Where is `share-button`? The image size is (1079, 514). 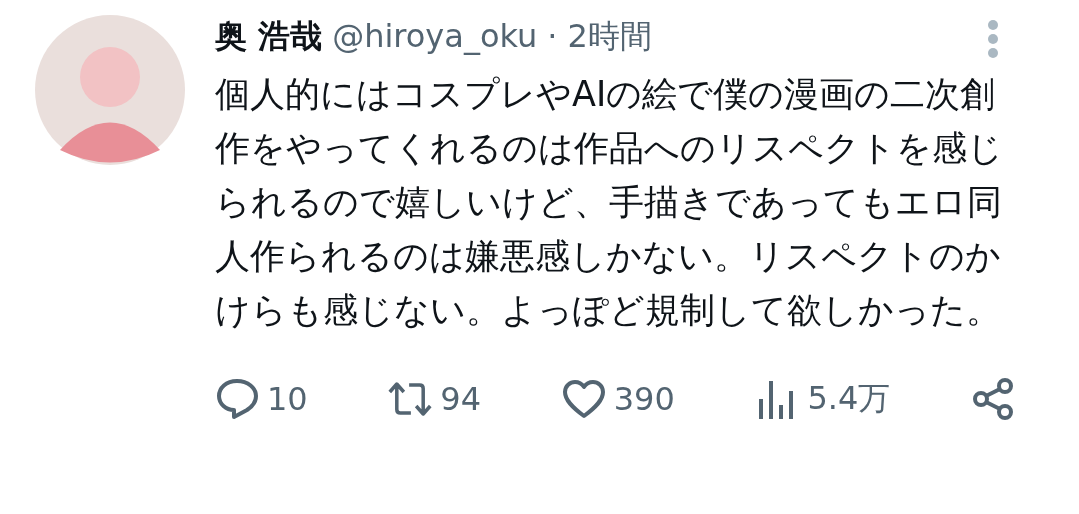
share-button is located at coordinates (992, 399).